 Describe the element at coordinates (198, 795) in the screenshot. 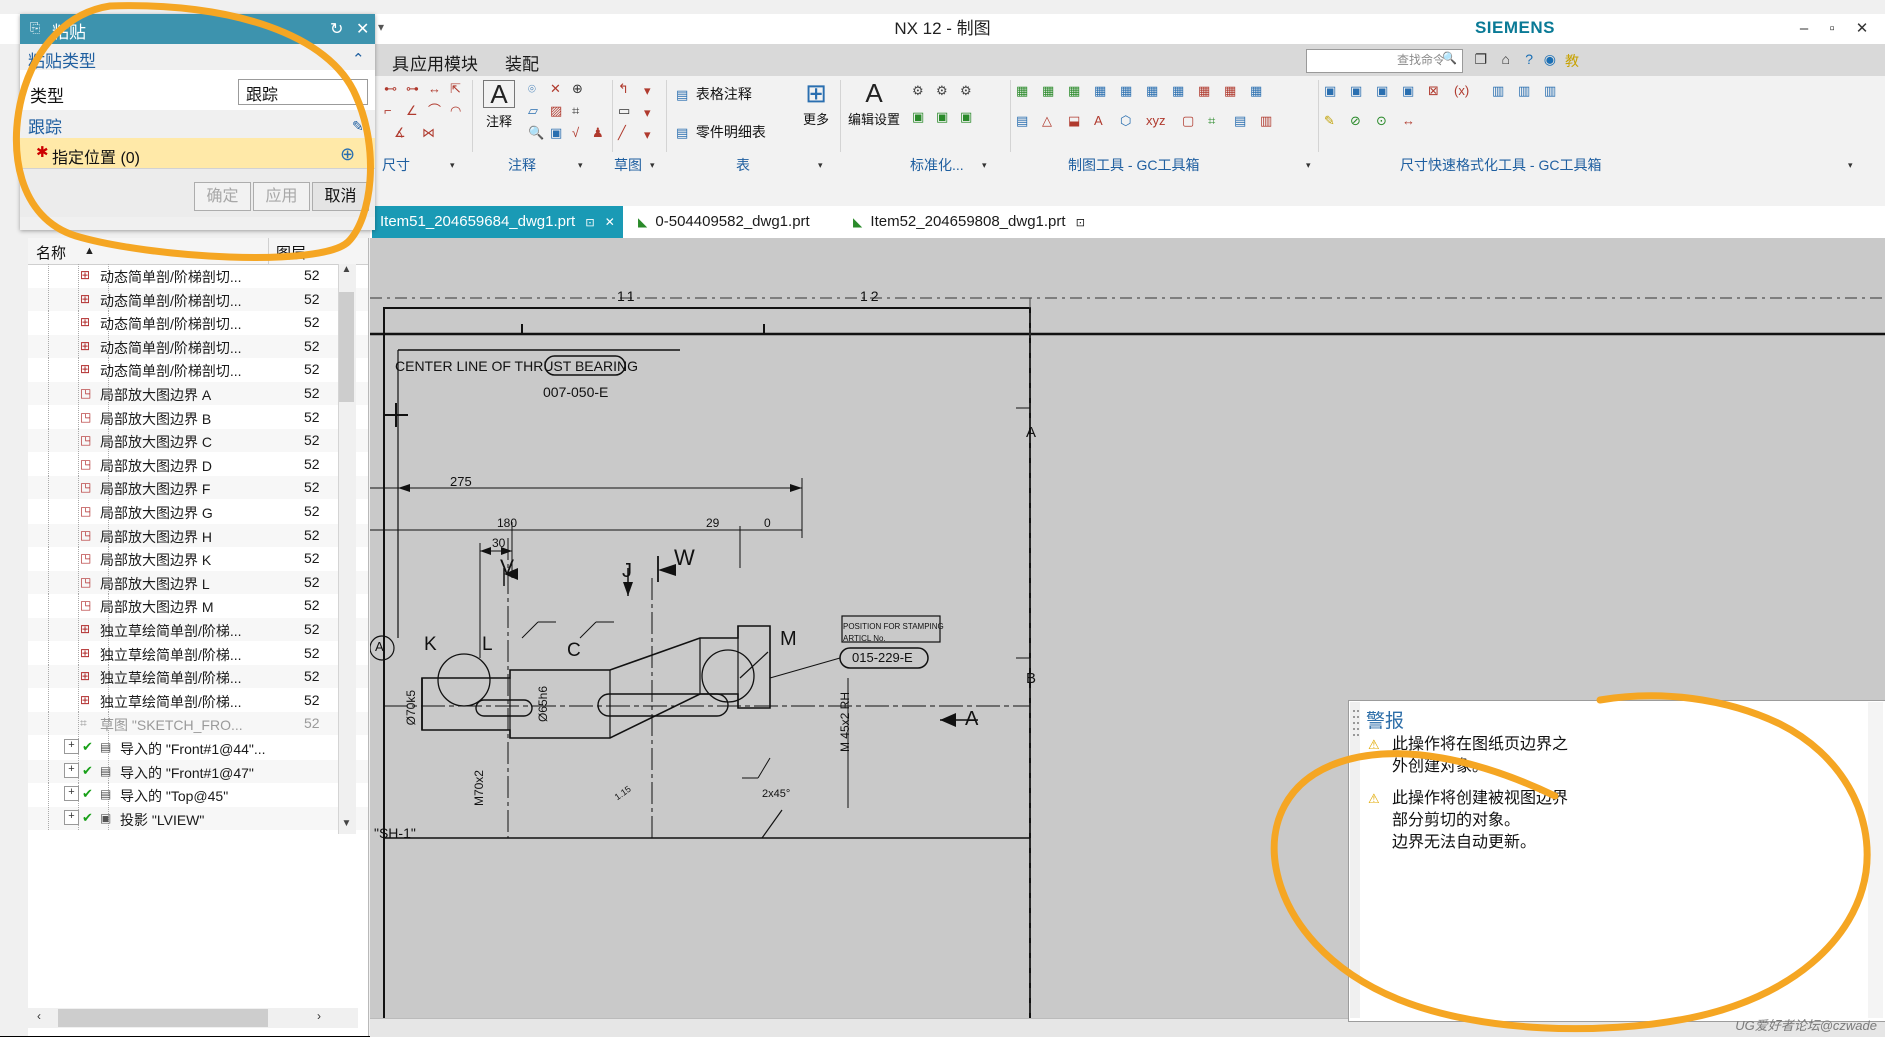

I see `tree-row: + ✔ ▤ 导入的 "Top@45"` at that location.